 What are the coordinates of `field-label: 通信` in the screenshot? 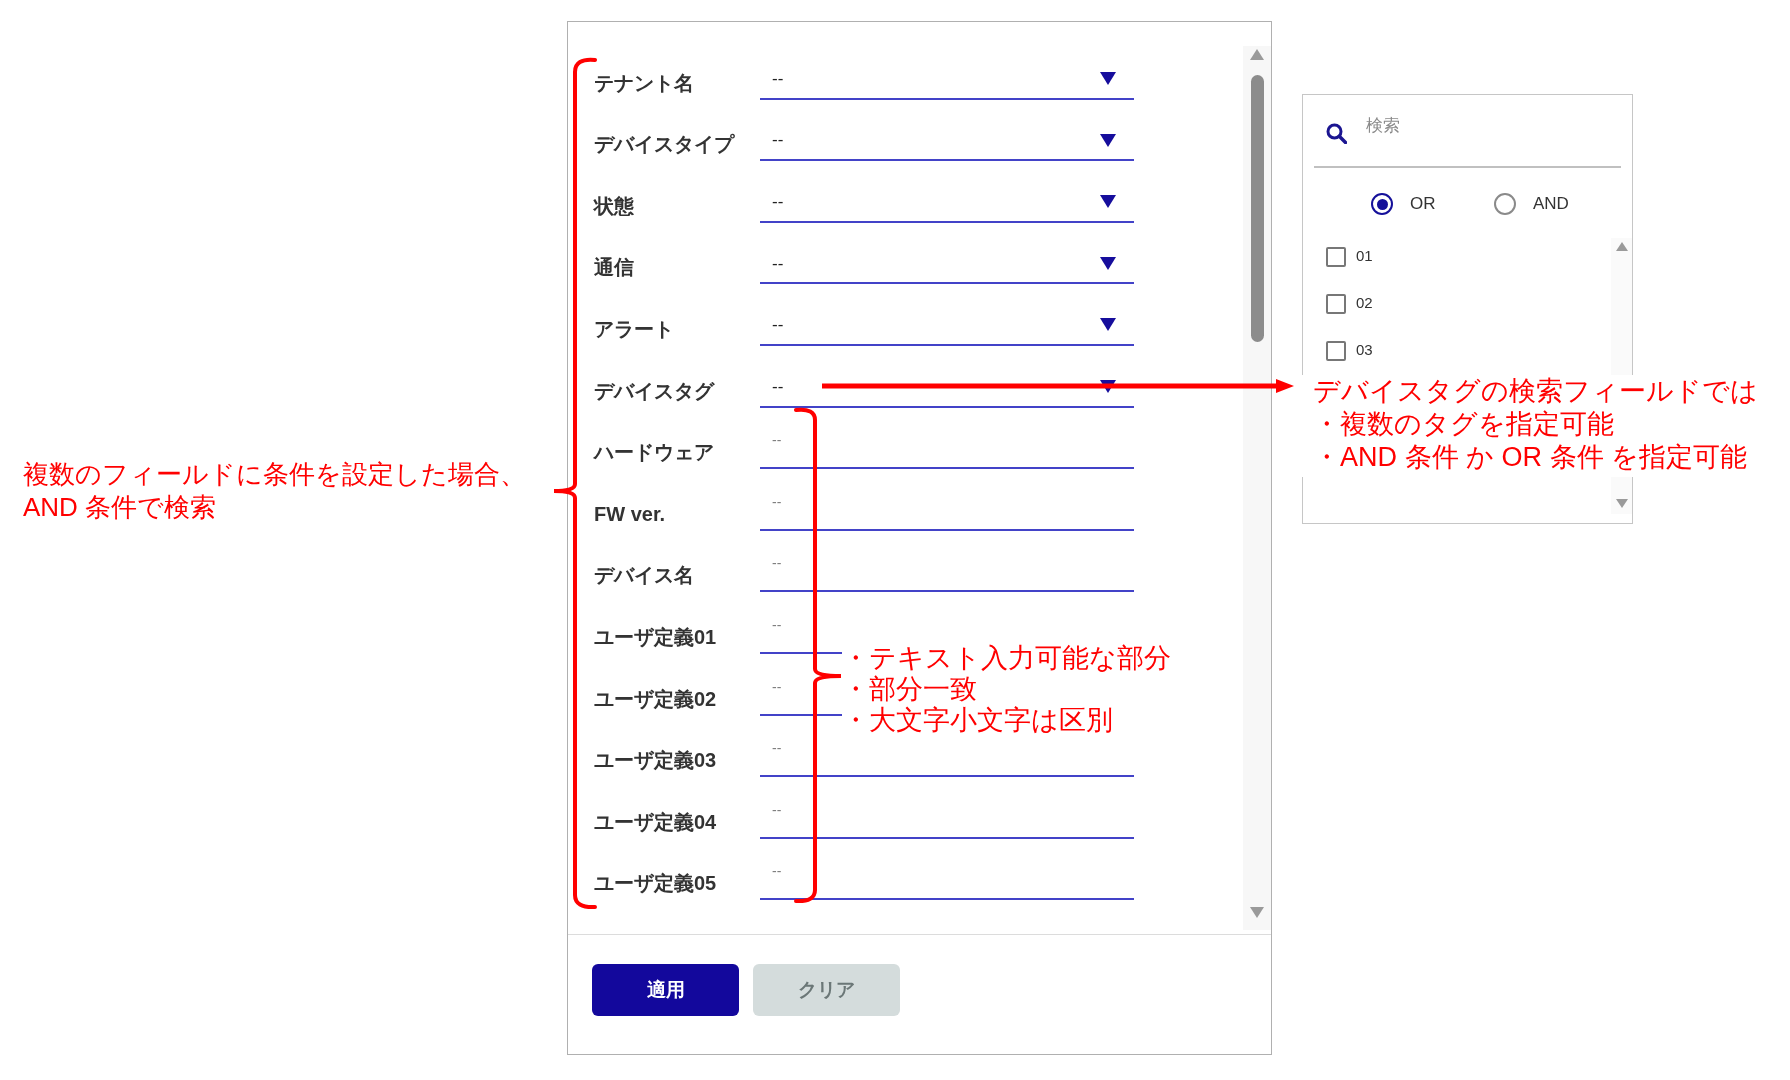 It's located at (614, 268).